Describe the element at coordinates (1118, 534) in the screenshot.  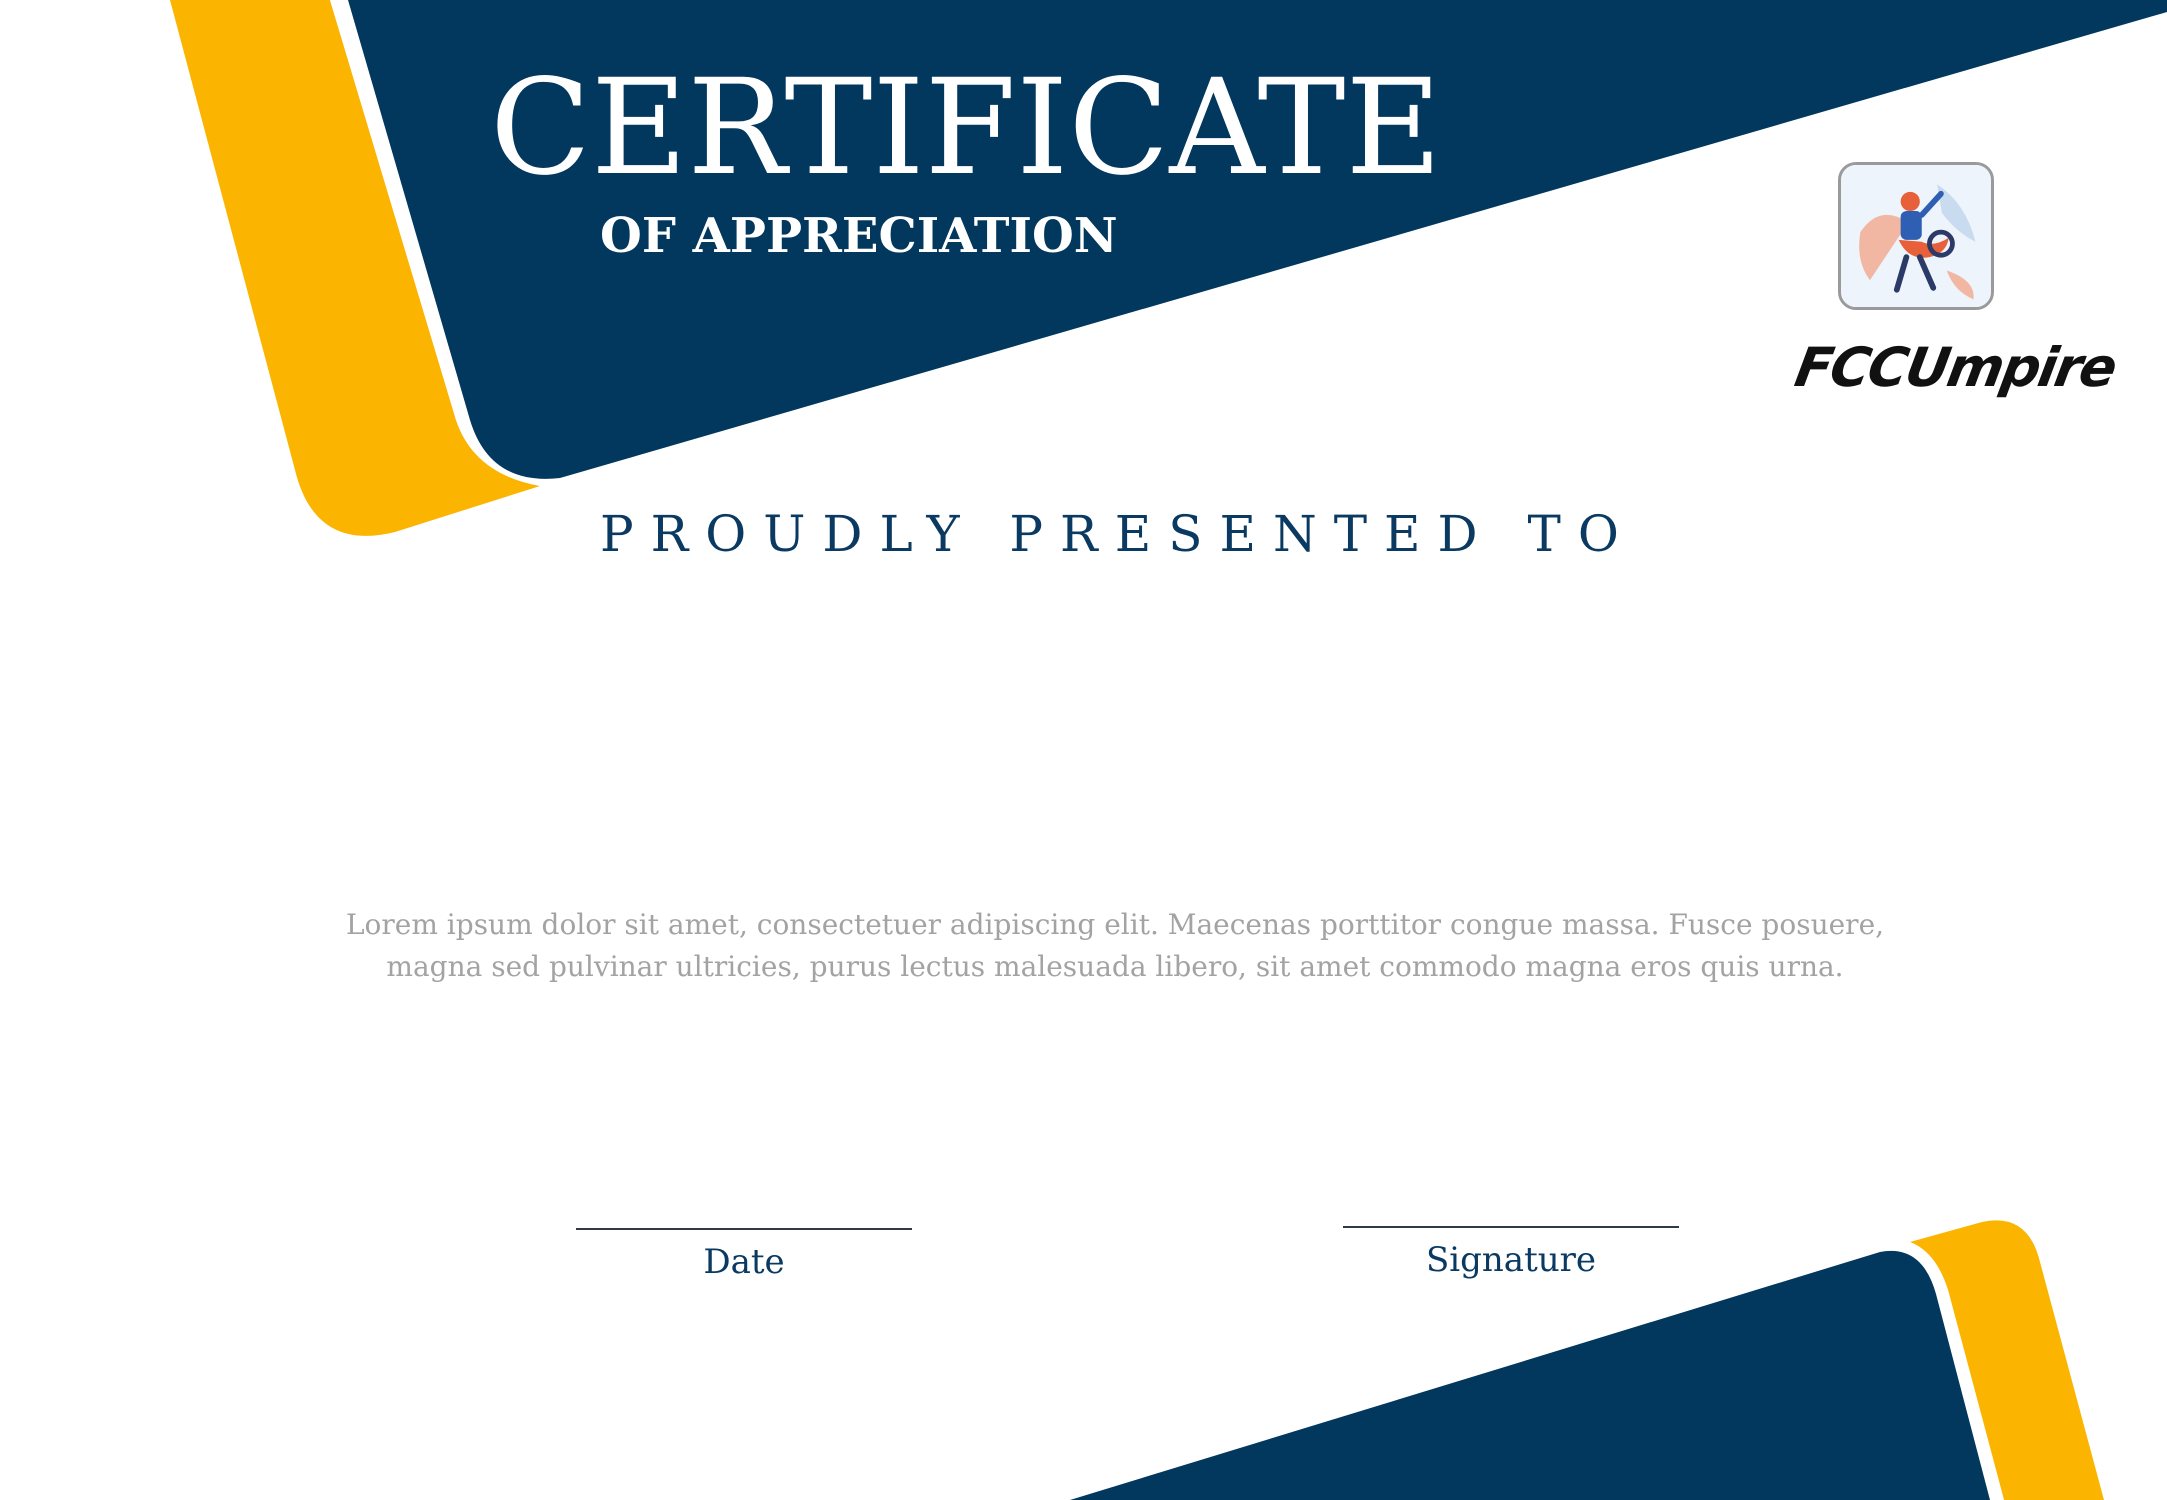
I see `presented-to-heading: PROUDLY PRESENTED TO` at that location.